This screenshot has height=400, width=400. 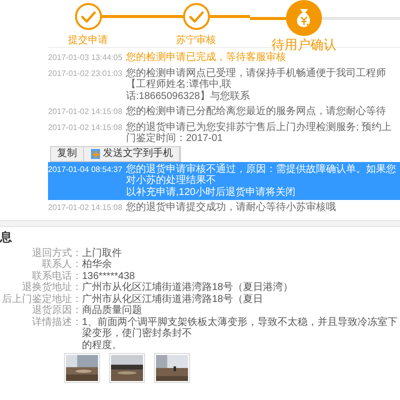 I want to click on field-value: 1、前面两个调平脚支架铁板太薄变形，导致不太稳，并且导致冷冻室下梁变形，使门密封条封不 的程度。, so click(x=240, y=333).